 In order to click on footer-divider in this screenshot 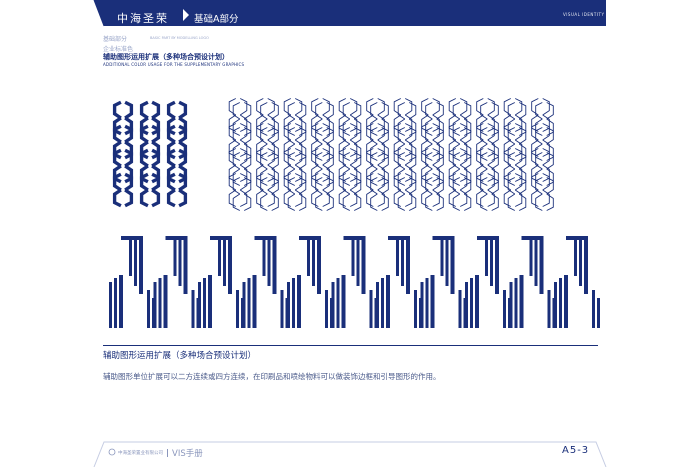, I will do `click(167, 453)`.